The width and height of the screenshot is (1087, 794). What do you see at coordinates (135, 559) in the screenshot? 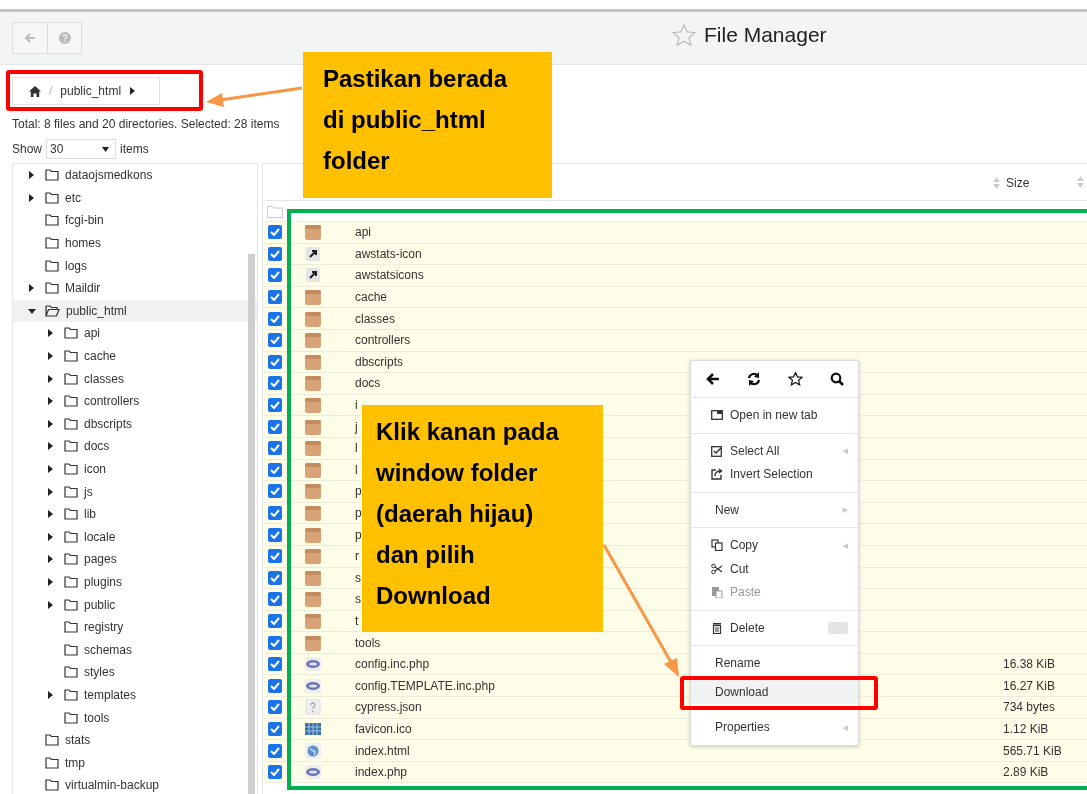
I see `tree-item: pages` at bounding box center [135, 559].